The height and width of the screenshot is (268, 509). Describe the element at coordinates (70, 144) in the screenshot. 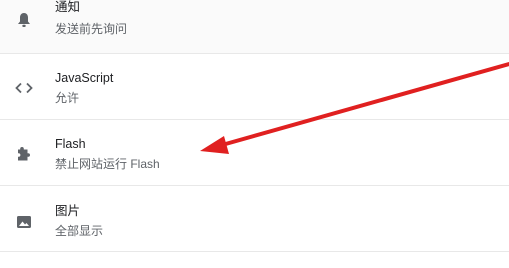

I see `settings-row-title: Flash` at that location.